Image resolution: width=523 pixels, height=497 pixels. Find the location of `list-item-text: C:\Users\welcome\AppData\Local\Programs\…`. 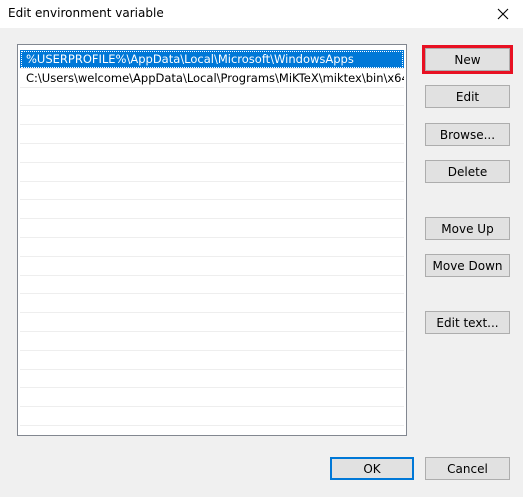

list-item-text: C:\Users\welcome\AppData\Local\Programs\… is located at coordinates (215, 77).